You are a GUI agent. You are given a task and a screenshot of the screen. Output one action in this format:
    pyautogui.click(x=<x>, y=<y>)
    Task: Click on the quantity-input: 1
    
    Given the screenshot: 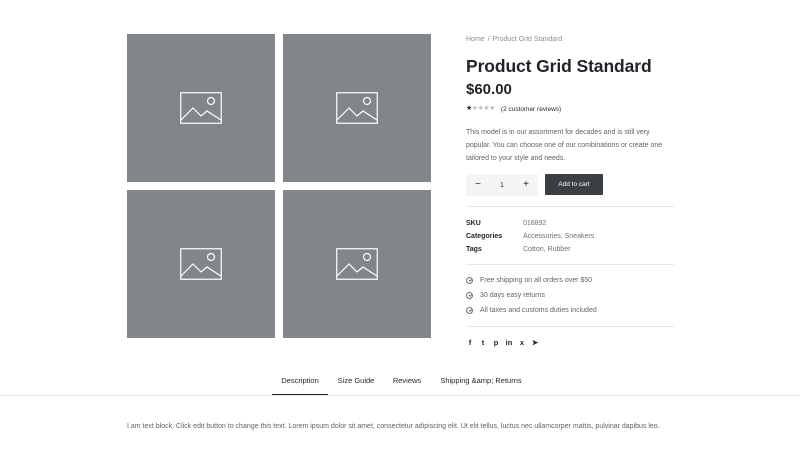 What is the action you would take?
    pyautogui.click(x=502, y=185)
    